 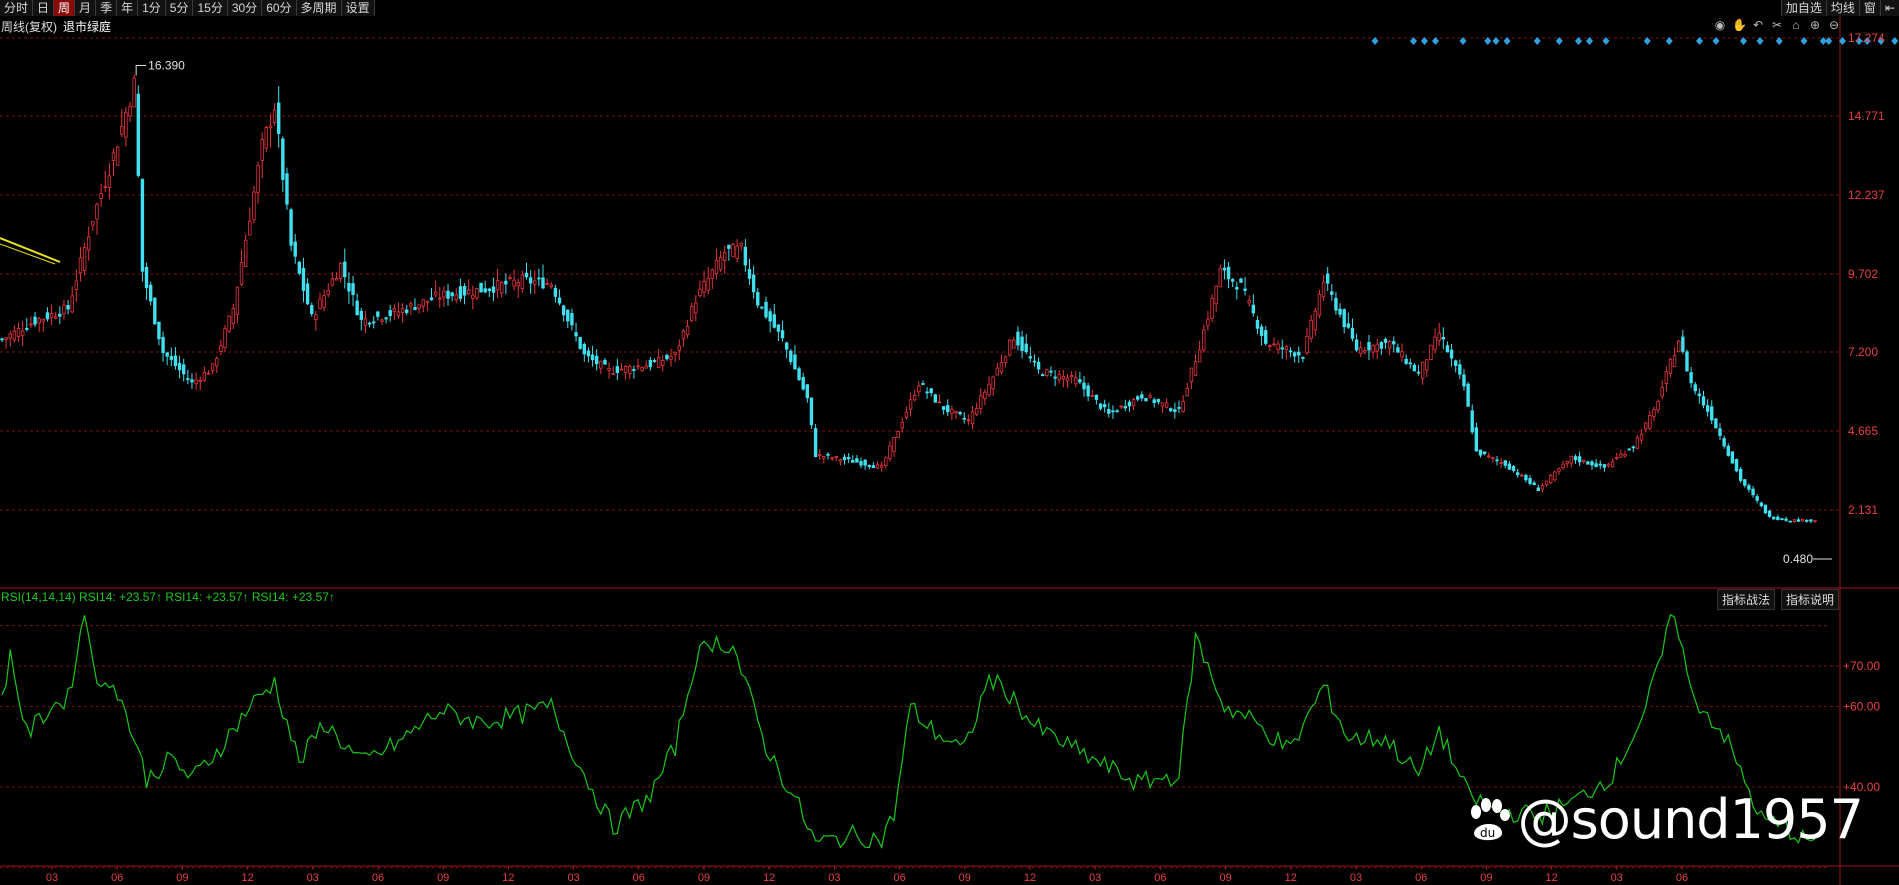 What do you see at coordinates (1889, 8) in the screenshot?
I see `exit-icon: ⇤` at bounding box center [1889, 8].